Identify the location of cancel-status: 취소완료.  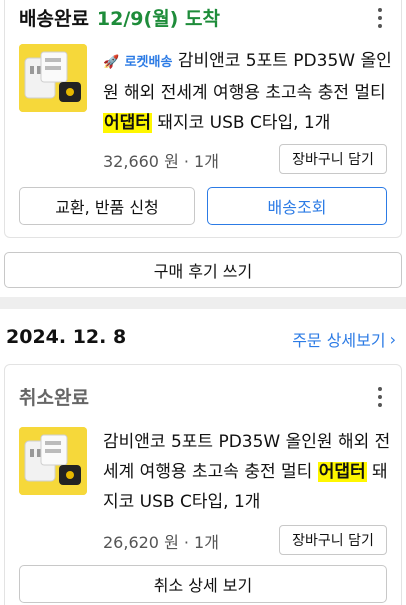
(54, 398).